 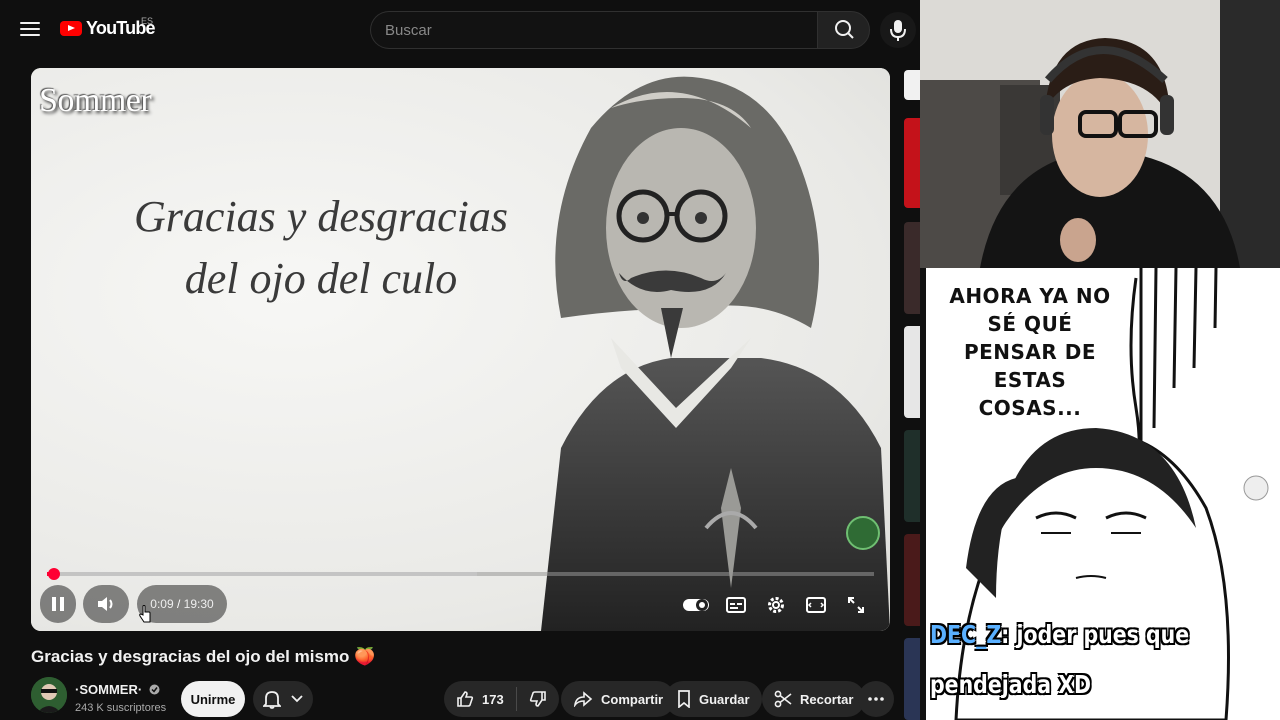 I want to click on share-icon, so click(x=583, y=699).